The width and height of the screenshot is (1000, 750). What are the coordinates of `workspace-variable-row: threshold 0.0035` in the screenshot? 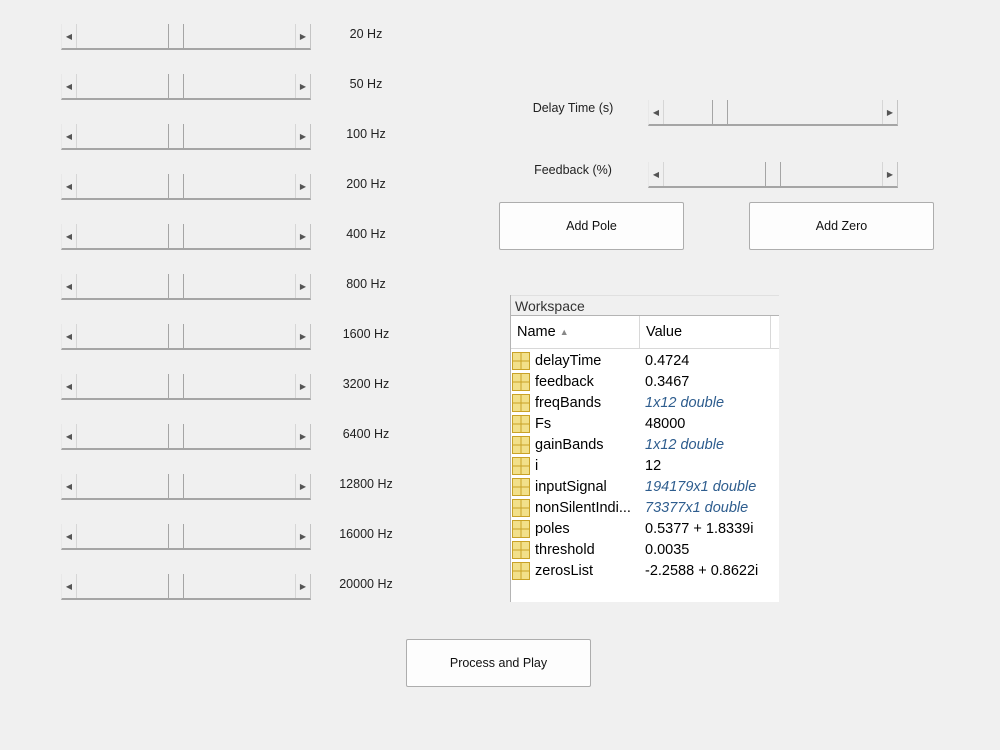 It's located at (645, 549).